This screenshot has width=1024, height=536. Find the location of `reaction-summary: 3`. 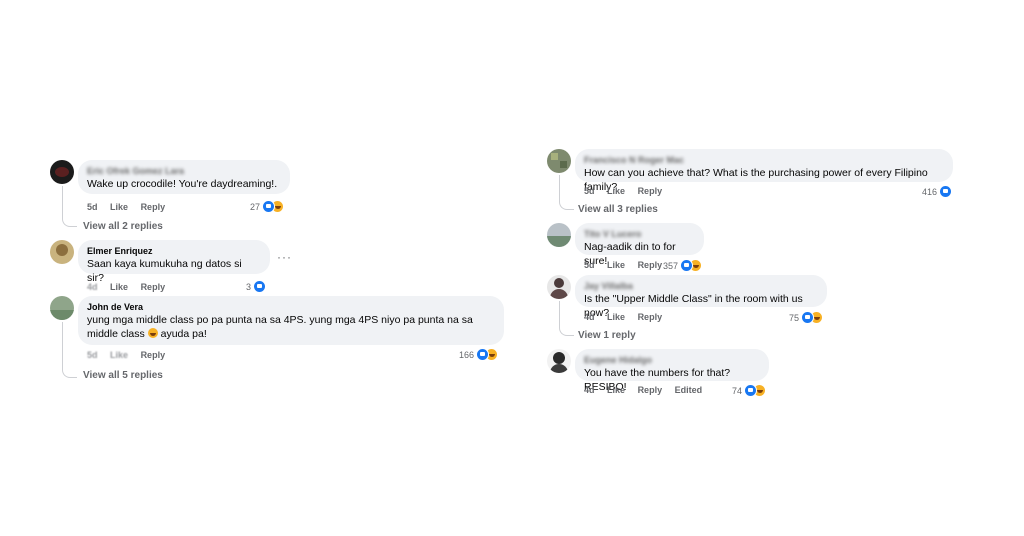

reaction-summary: 3 is located at coordinates (256, 286).